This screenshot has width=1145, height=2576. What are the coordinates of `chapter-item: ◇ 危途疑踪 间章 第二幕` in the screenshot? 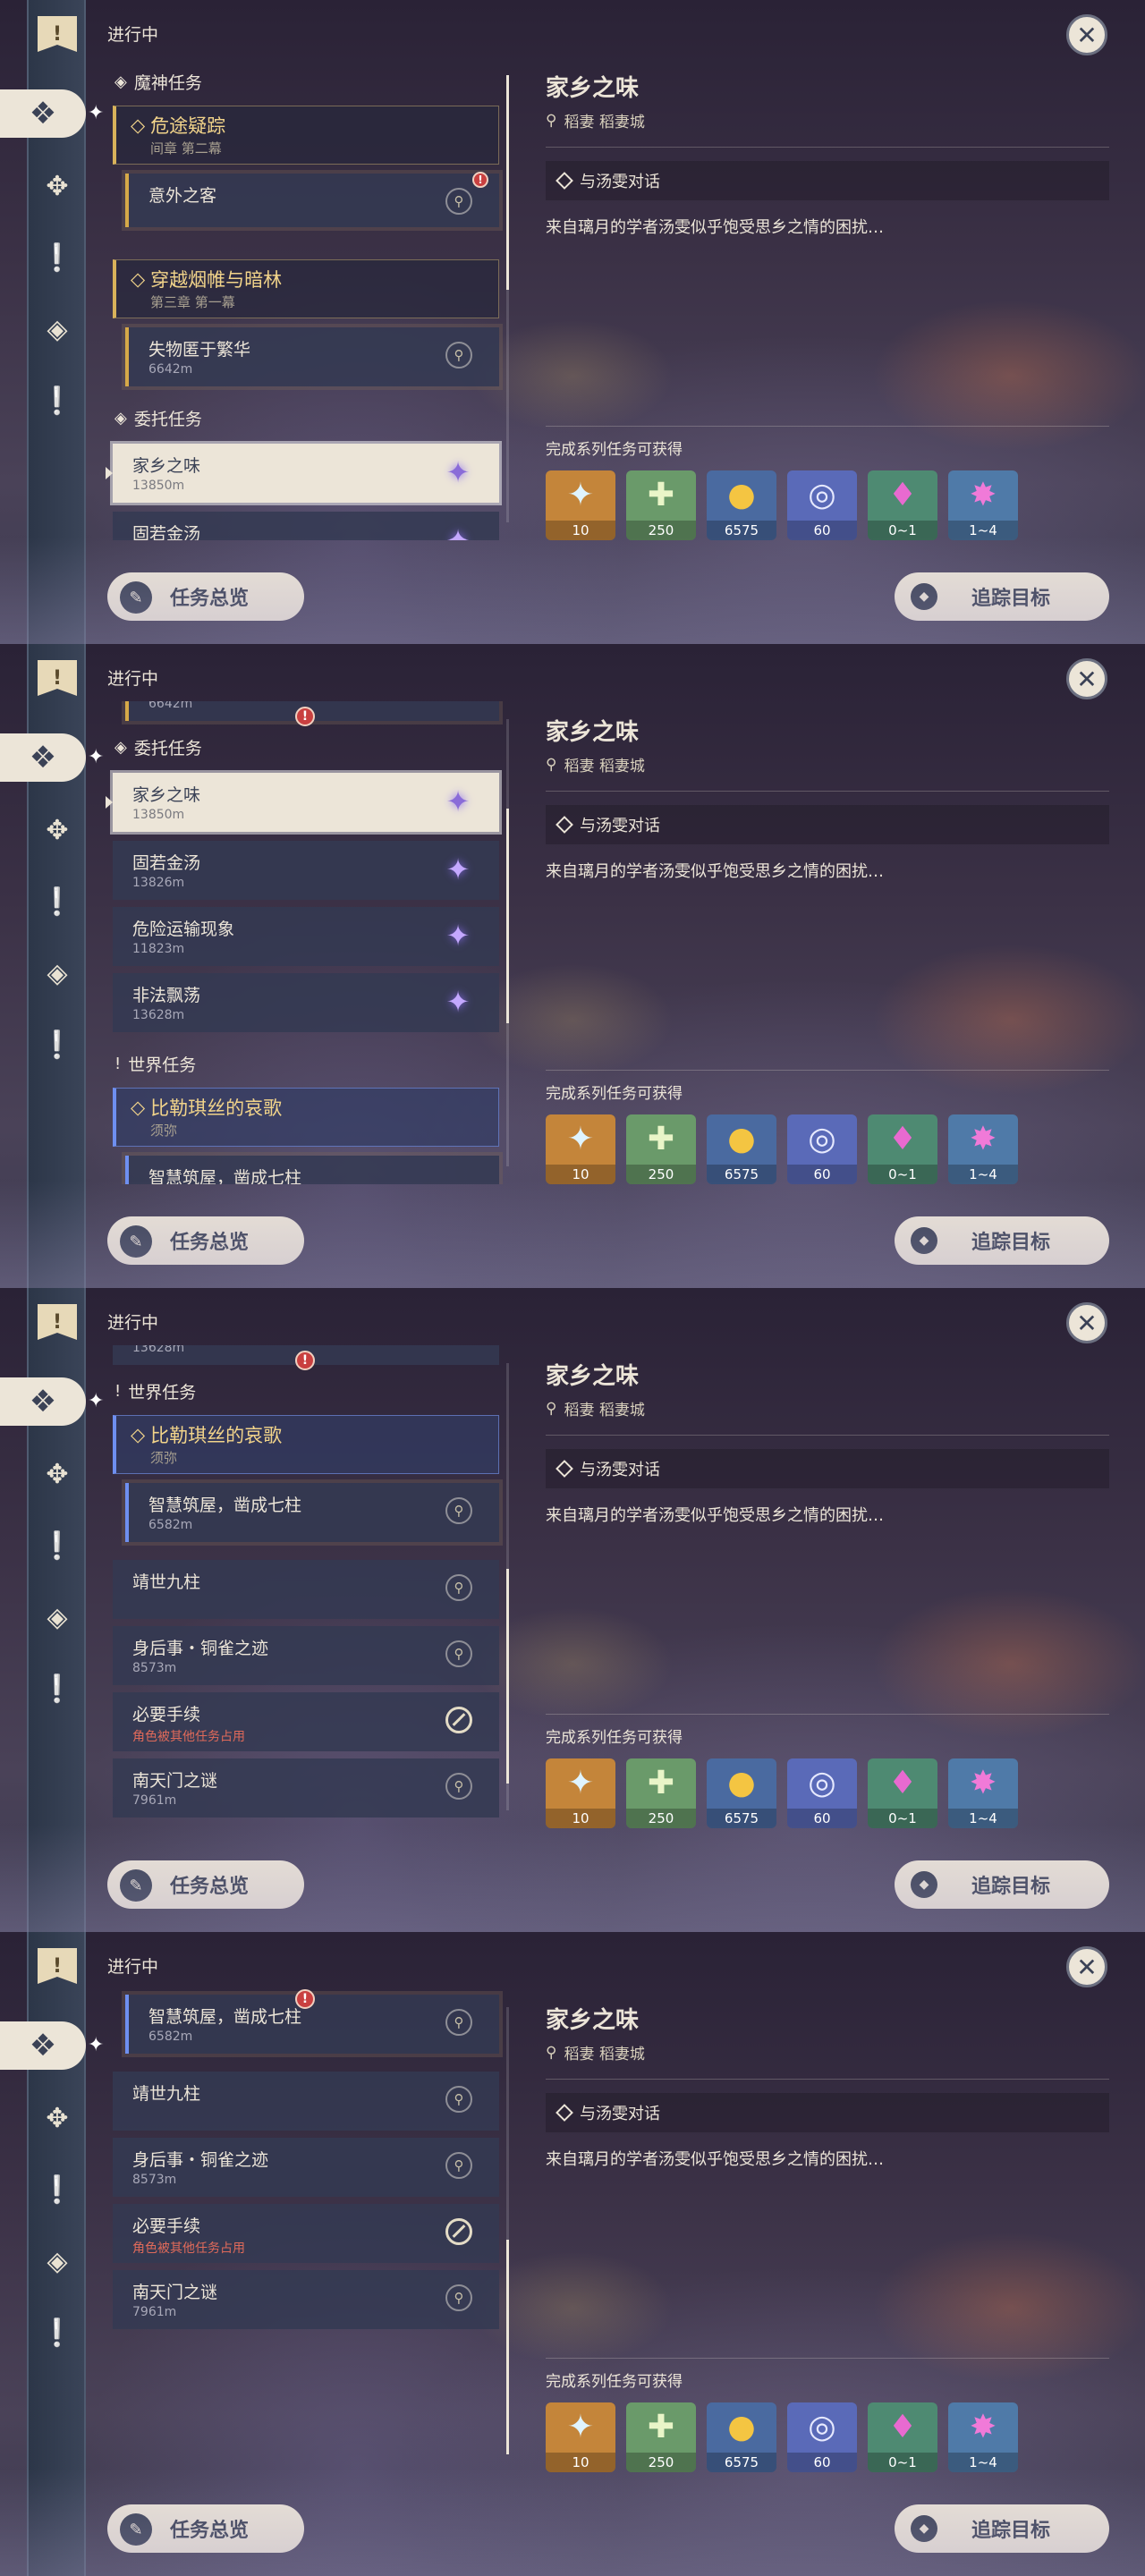 It's located at (306, 135).